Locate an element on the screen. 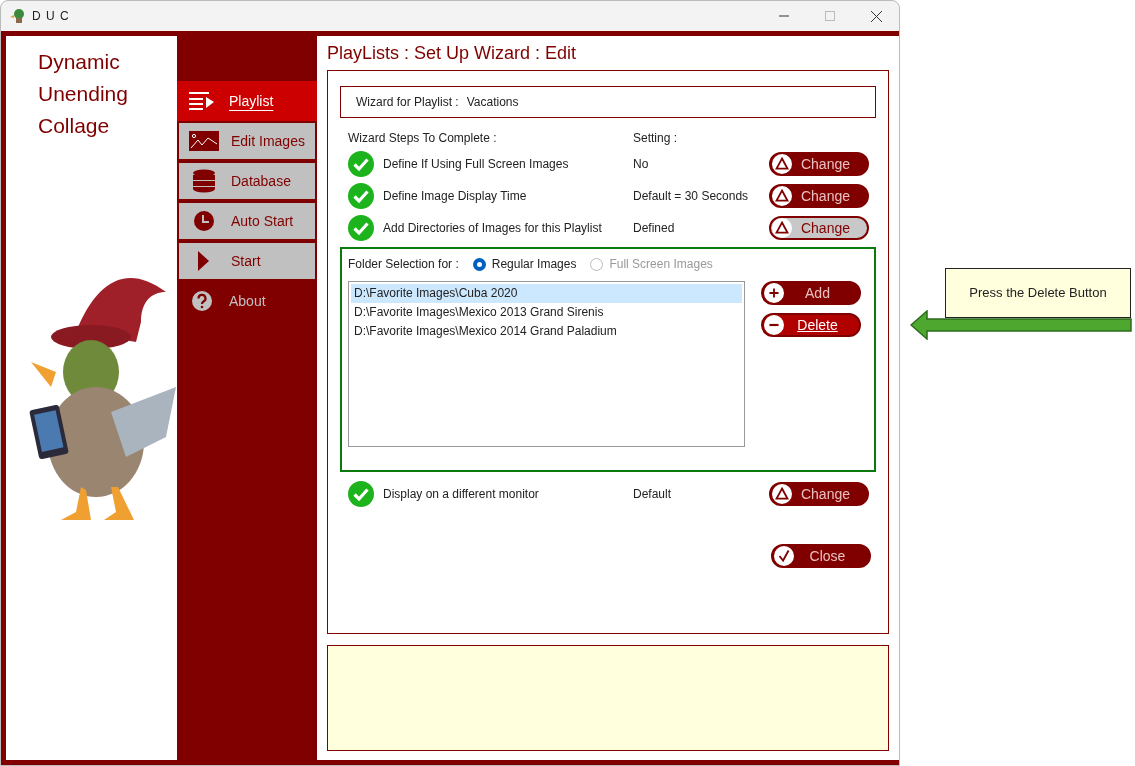 This screenshot has height=766, width=1135. add-button: Add is located at coordinates (811, 293).